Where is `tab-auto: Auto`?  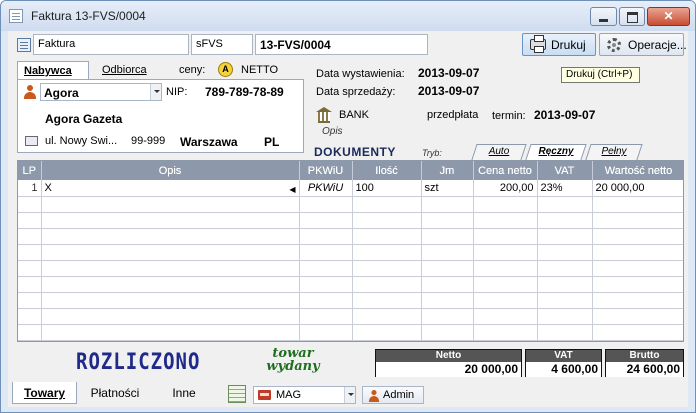 tab-auto: Auto is located at coordinates (499, 152).